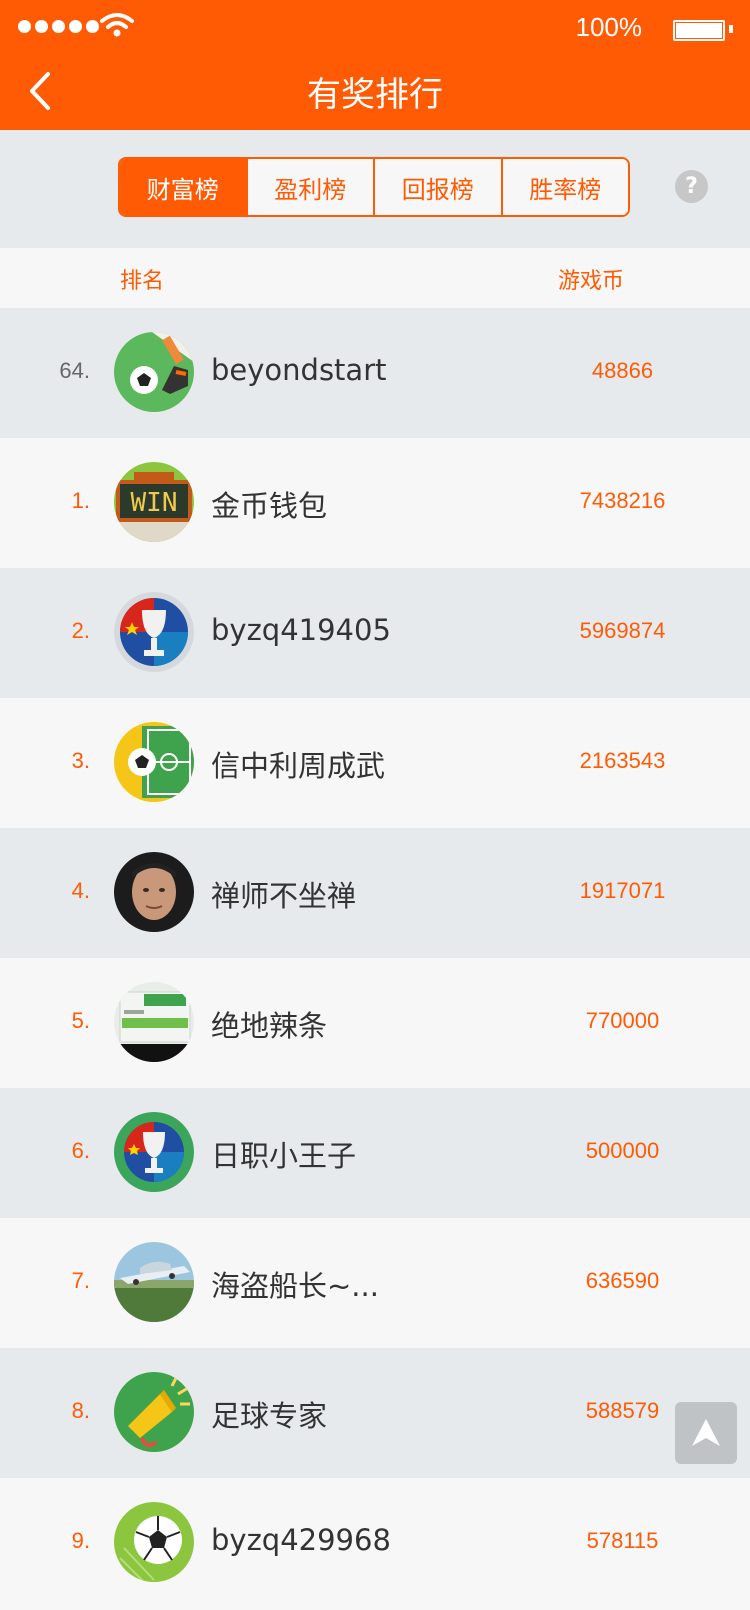  What do you see at coordinates (142, 281) in the screenshot?
I see `rank-column-label: 排名` at bounding box center [142, 281].